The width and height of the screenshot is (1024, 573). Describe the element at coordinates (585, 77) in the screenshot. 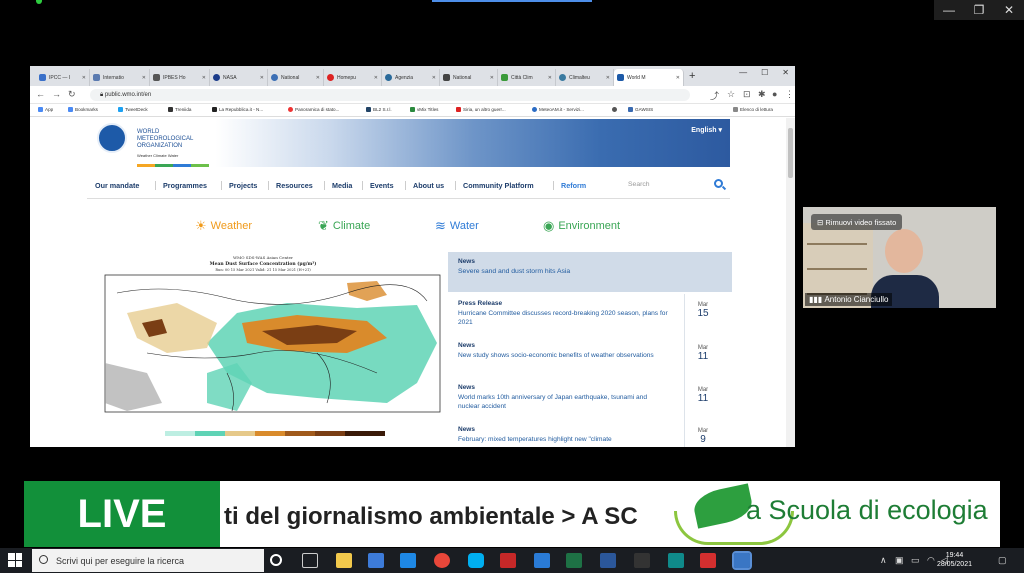

I see `tab-climalteranti: Climalteu ✕` at that location.